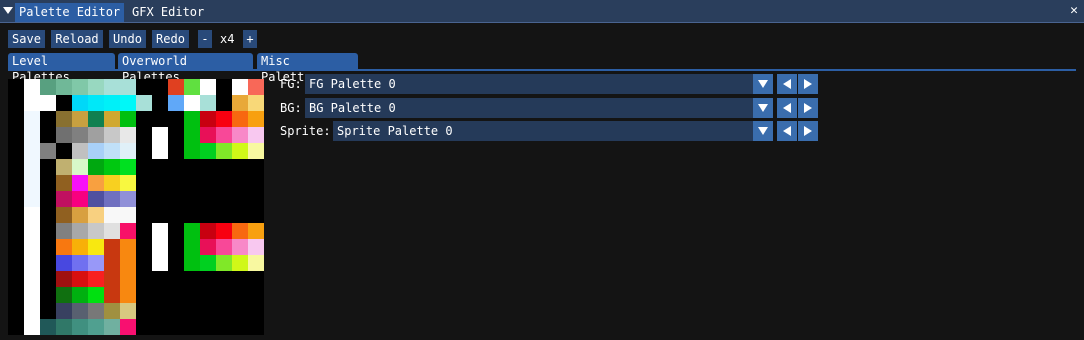 The width and height of the screenshot is (1084, 340). Describe the element at coordinates (787, 108) in the screenshot. I see `bg-prev-button` at that location.